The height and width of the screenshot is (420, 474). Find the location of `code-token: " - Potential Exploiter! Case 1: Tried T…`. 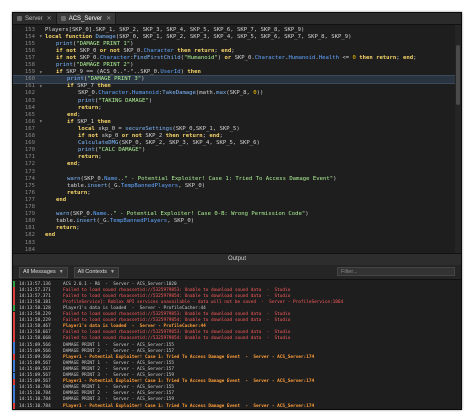

code-token: " - Potential Exploiter! Case 1: Tried T… is located at coordinates (229, 178).